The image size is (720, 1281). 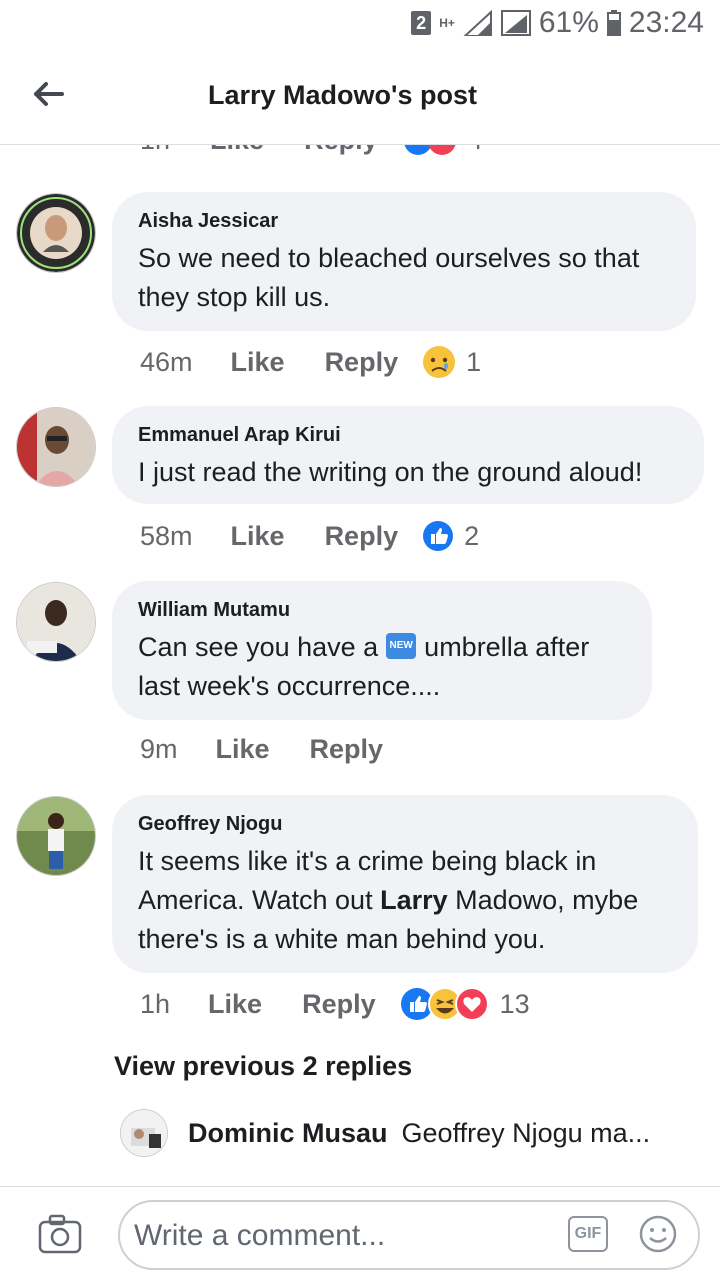 I want to click on comment-actions: 9m Like Reply, so click(x=261, y=749).